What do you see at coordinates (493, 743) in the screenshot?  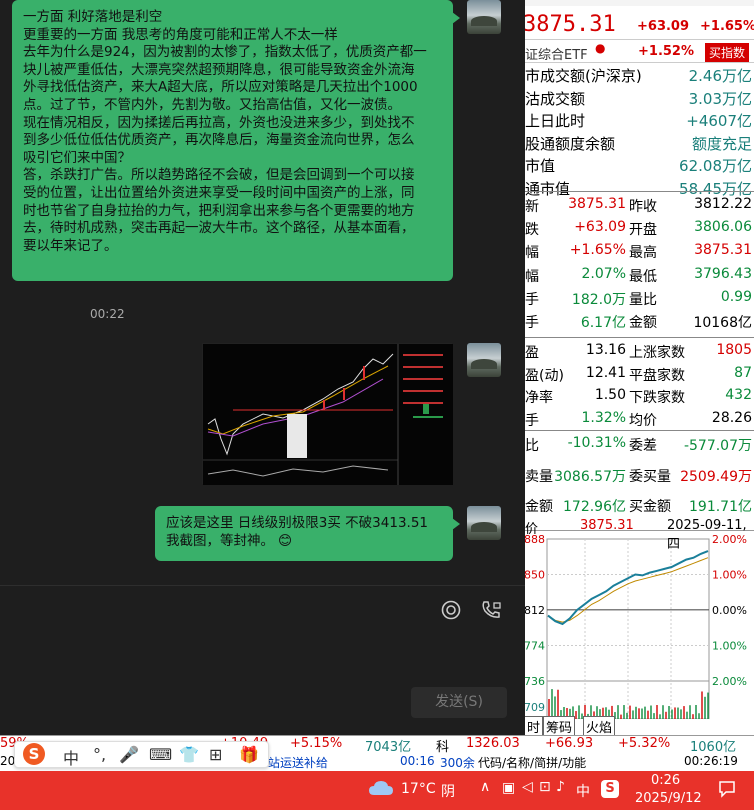 I see `ticker-item: 1326.03` at bounding box center [493, 743].